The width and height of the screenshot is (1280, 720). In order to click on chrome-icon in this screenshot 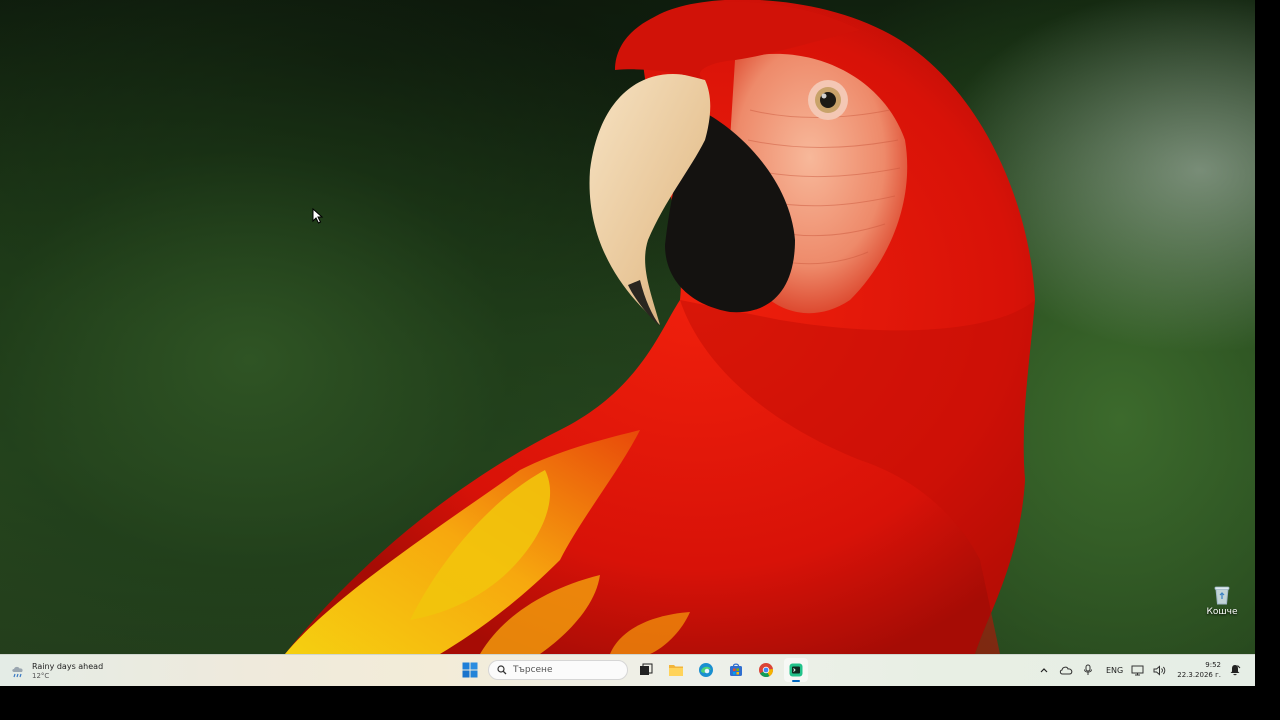, I will do `click(766, 670)`.